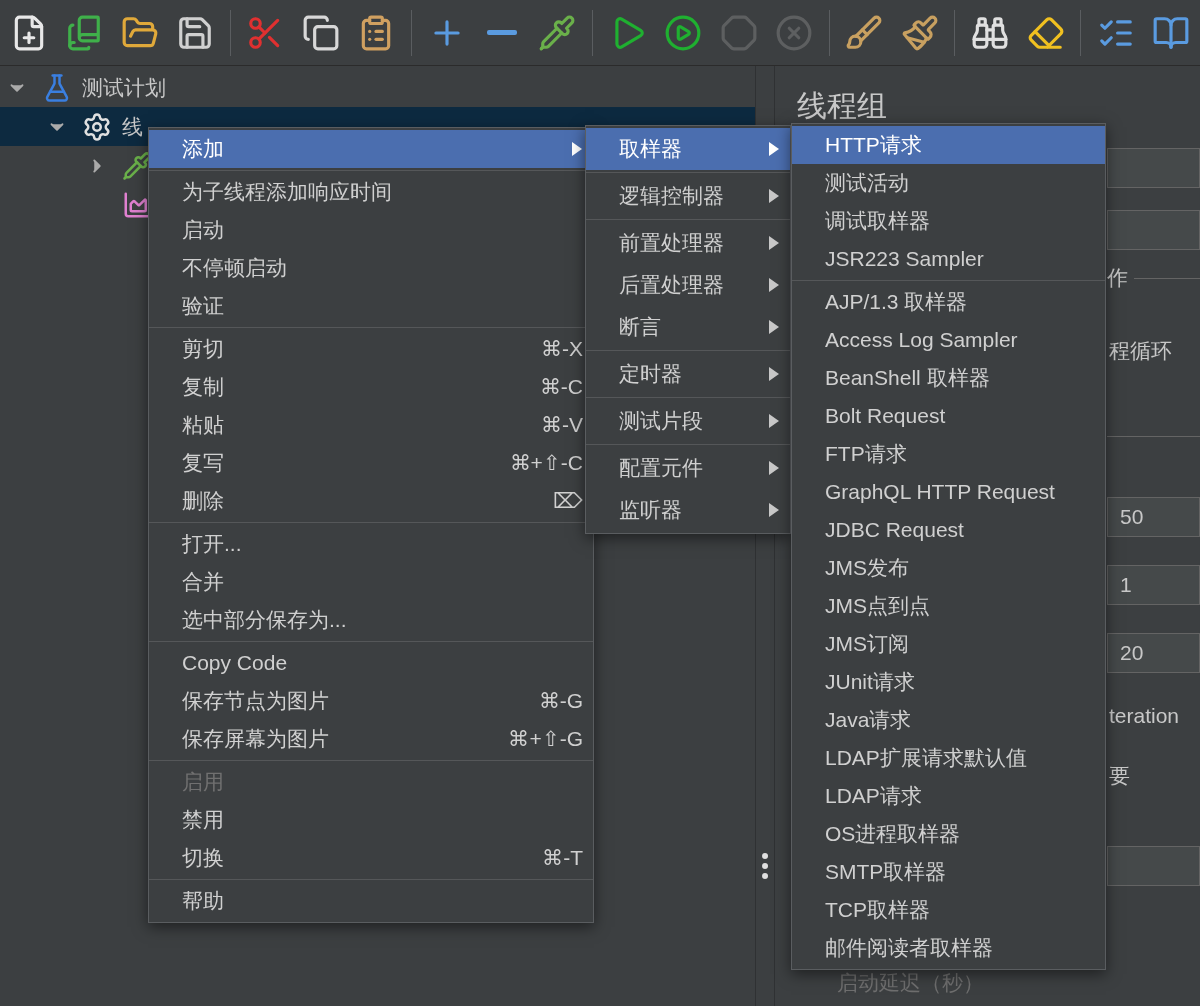 The height and width of the screenshot is (1006, 1200). Describe the element at coordinates (562, 425) in the screenshot. I see `shortcut-label: ⌘-V` at that location.